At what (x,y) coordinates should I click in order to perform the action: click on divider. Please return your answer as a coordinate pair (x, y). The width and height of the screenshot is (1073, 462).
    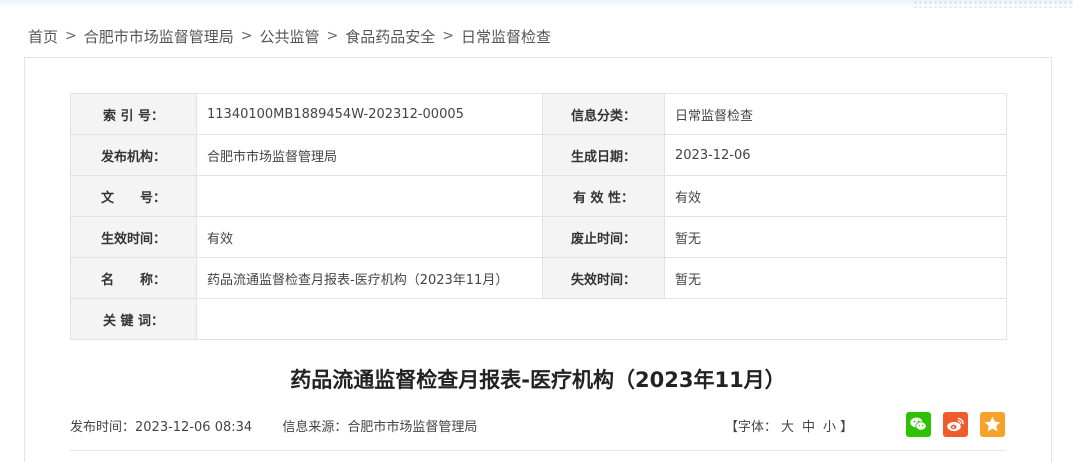
    Looking at the image, I should click on (538, 450).